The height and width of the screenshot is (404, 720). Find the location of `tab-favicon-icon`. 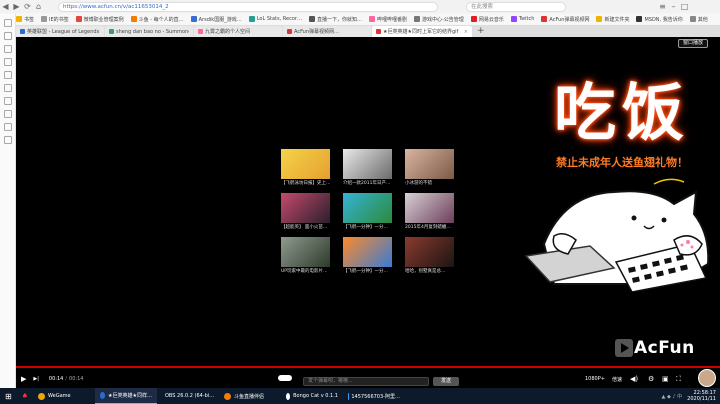

tab-favicon-icon is located at coordinates (111, 31).